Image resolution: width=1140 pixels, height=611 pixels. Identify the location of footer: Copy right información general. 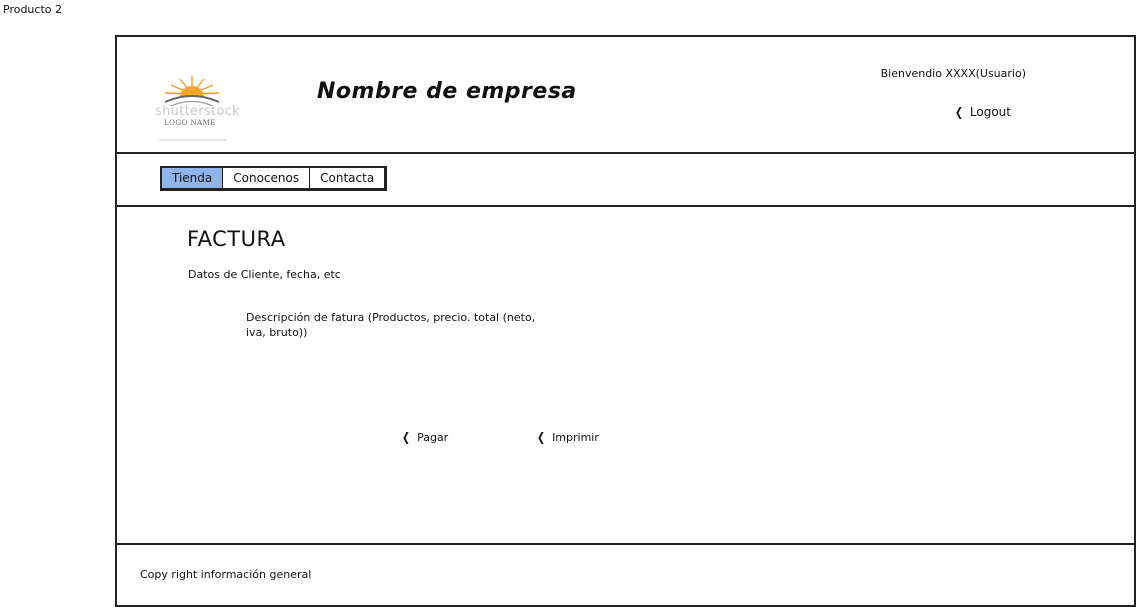
(625, 574).